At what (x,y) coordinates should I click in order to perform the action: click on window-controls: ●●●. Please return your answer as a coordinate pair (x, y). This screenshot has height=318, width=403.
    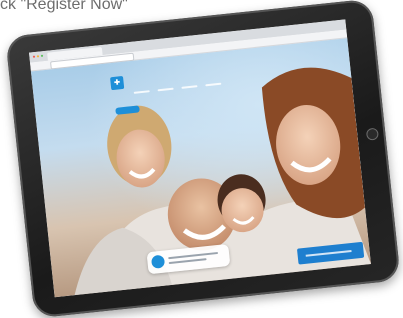
    Looking at the image, I should click on (38, 56).